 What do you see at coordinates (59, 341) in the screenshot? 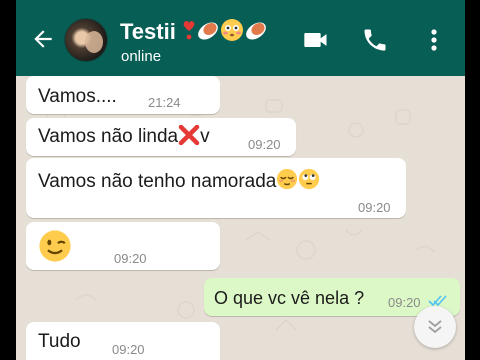
I see `message-text: Tudo` at bounding box center [59, 341].